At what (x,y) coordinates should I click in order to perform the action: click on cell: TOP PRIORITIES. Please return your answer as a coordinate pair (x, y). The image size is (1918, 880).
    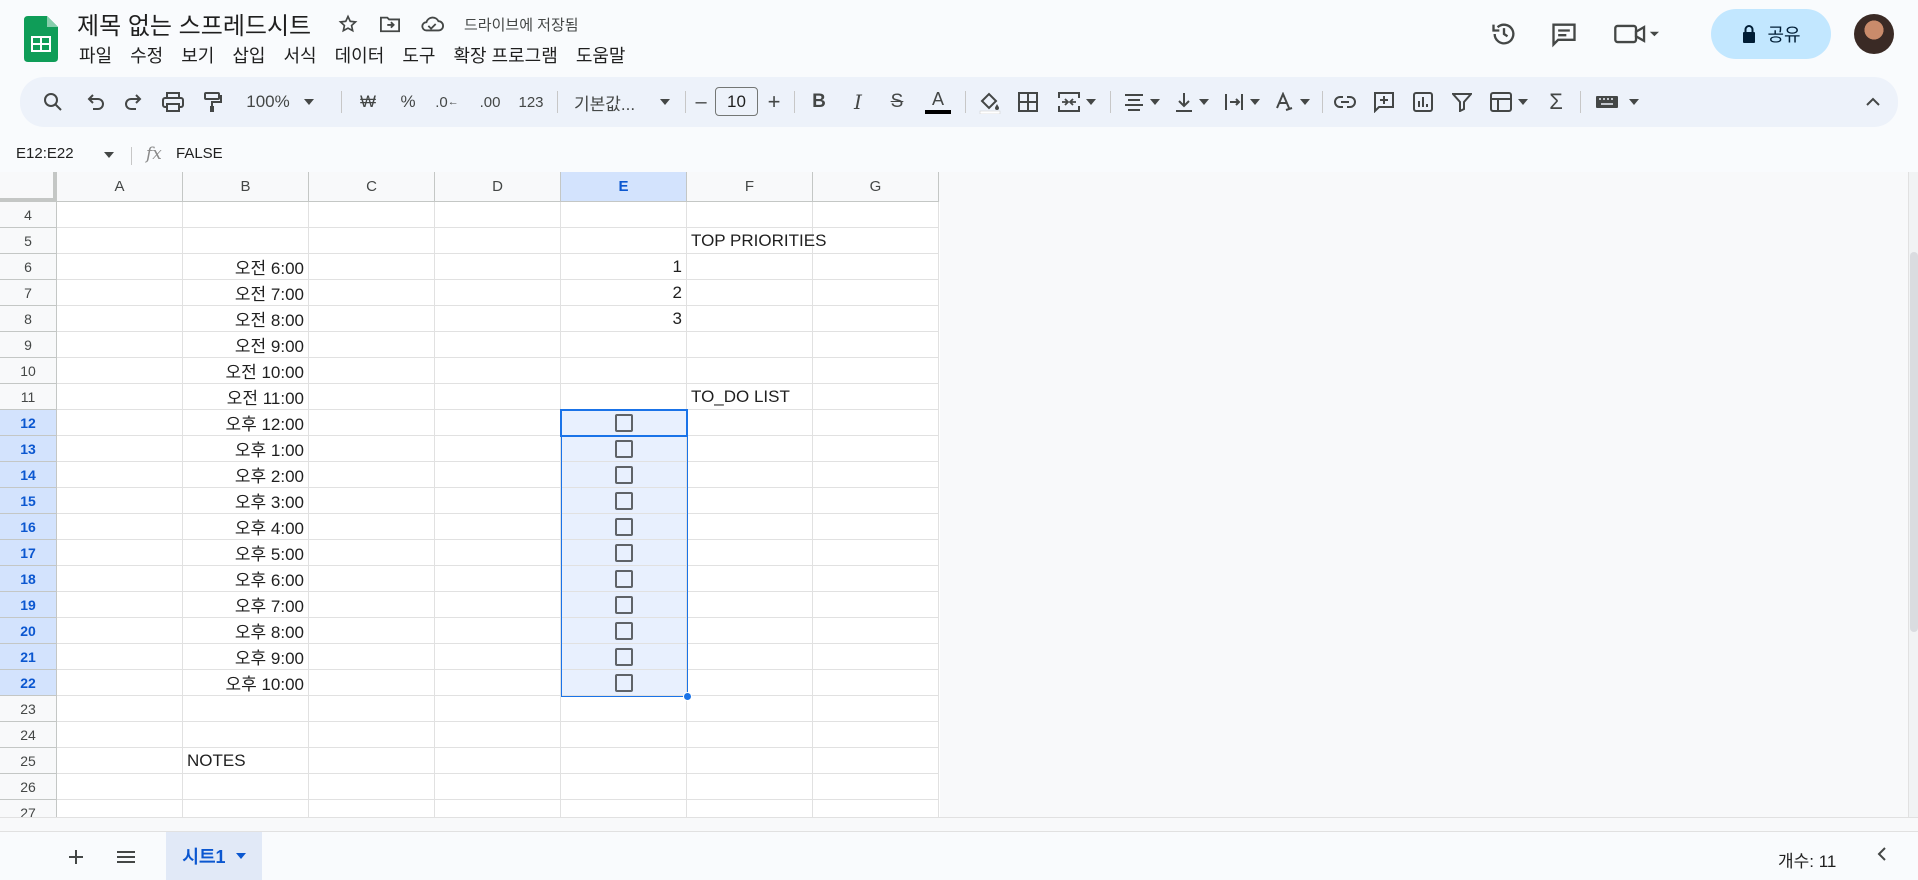
    Looking at the image, I should click on (756, 241).